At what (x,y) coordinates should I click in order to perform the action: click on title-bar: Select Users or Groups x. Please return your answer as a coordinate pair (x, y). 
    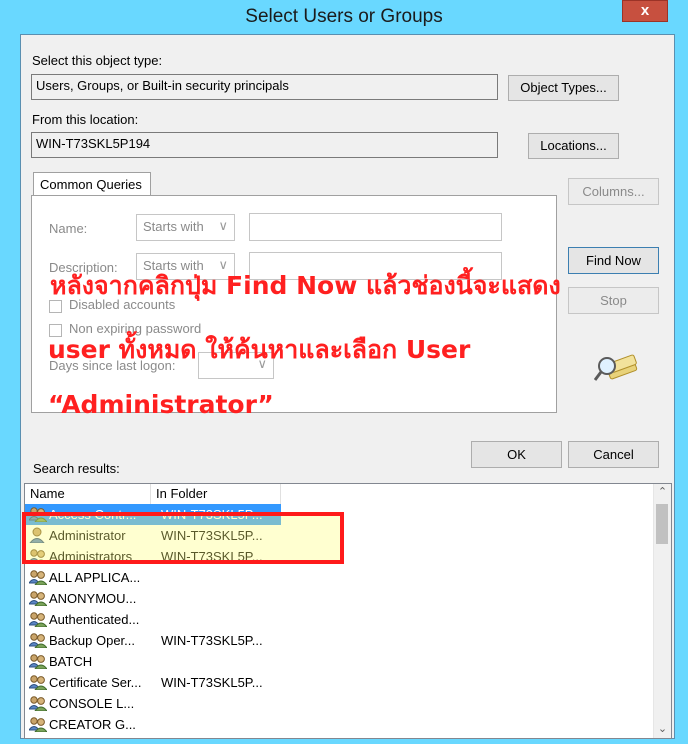
    Looking at the image, I should click on (344, 16).